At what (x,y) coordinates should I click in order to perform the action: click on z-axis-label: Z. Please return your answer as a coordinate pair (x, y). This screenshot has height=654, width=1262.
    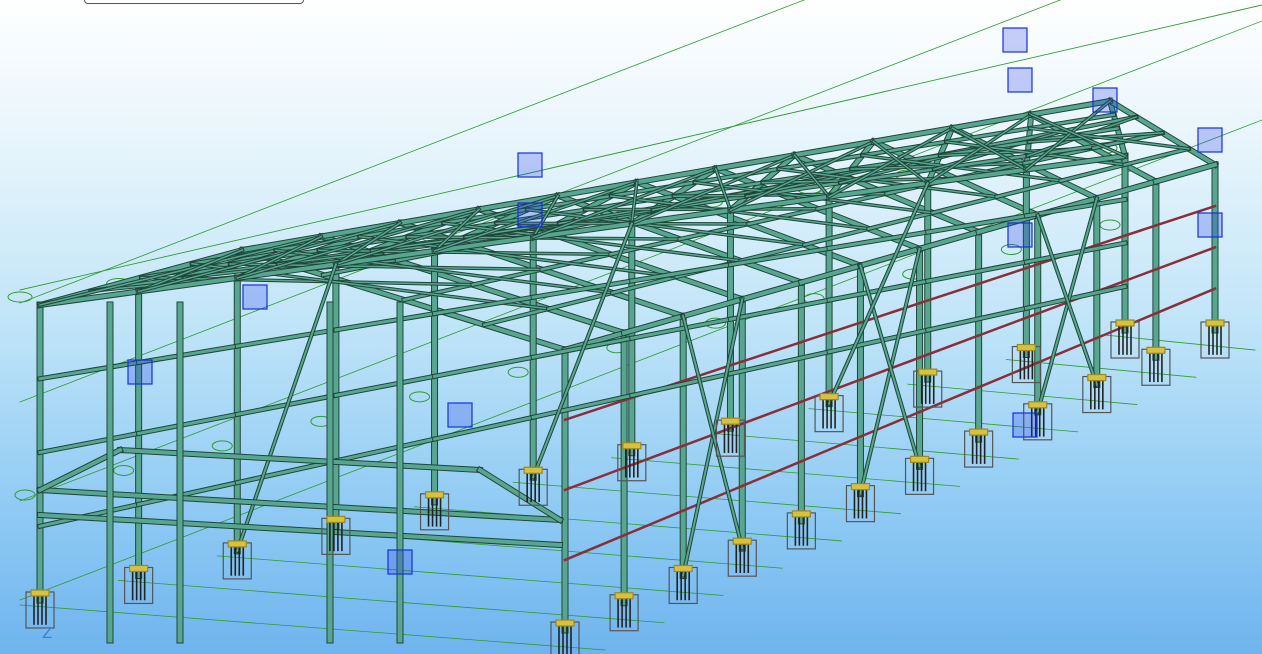
    Looking at the image, I should click on (47, 633).